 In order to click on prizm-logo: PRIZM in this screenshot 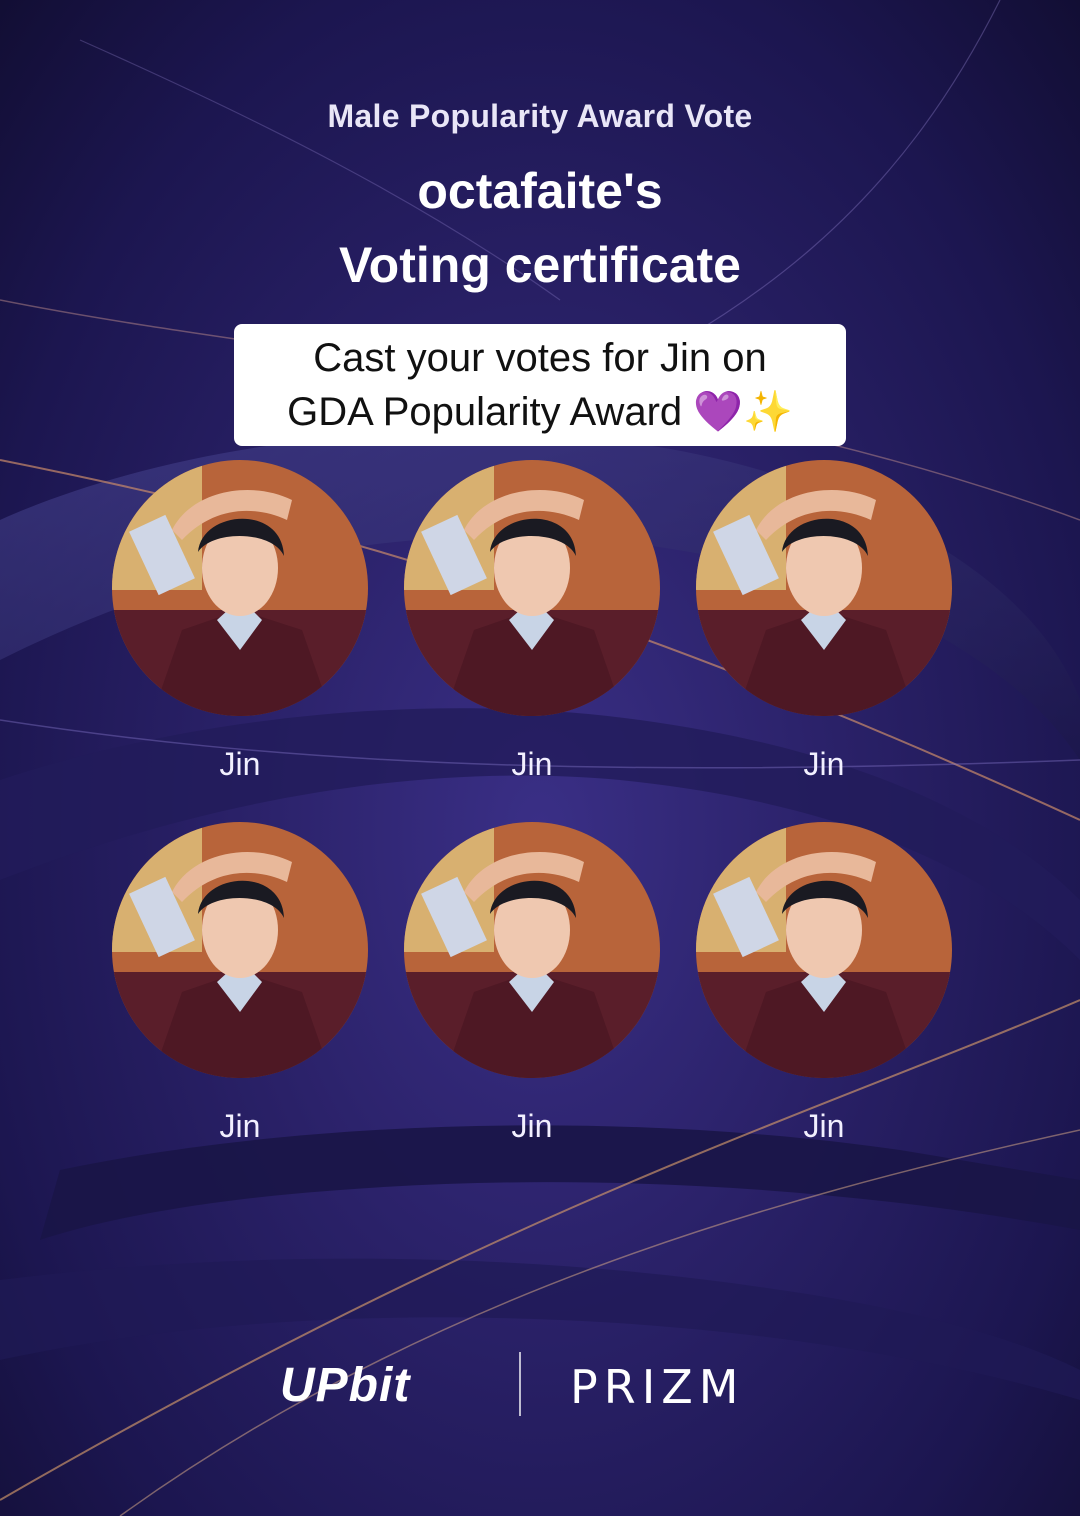, I will do `click(657, 1387)`.